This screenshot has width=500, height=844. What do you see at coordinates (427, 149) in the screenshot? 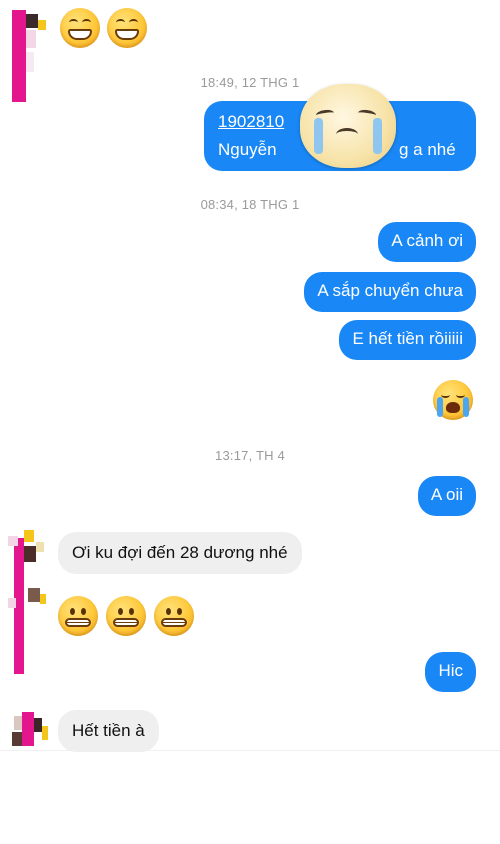
I see `account-name-end: g a nhé` at bounding box center [427, 149].